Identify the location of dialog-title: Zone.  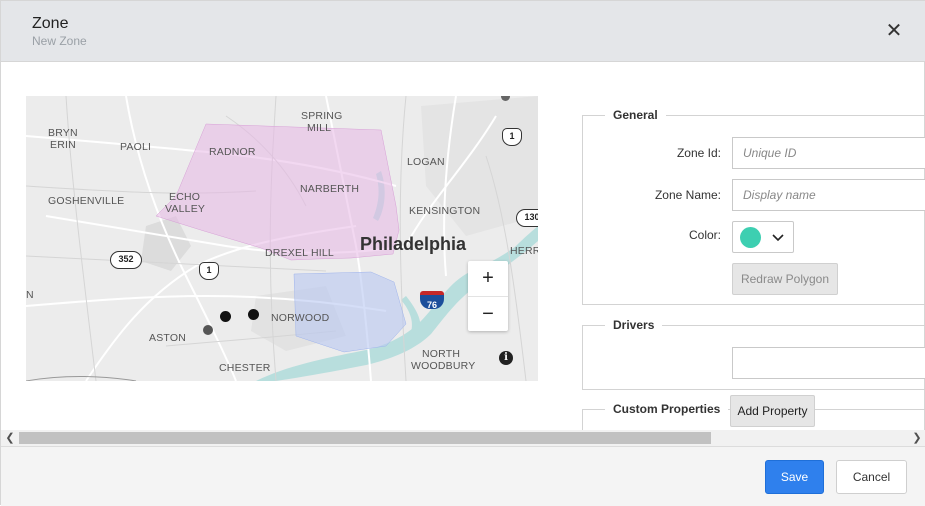
(50, 23).